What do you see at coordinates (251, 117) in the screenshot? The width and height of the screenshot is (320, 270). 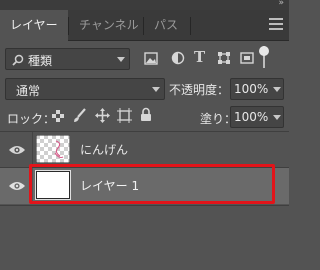 I see `fill-value: 100%` at bounding box center [251, 117].